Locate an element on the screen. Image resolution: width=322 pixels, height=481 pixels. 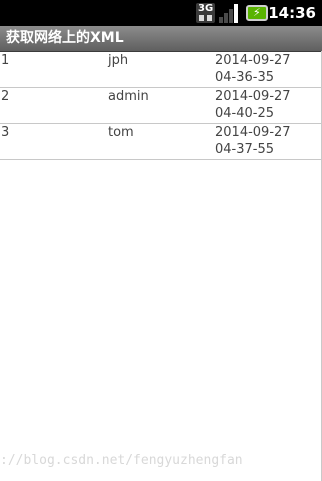
status-clock: 14:36 is located at coordinates (292, 13).